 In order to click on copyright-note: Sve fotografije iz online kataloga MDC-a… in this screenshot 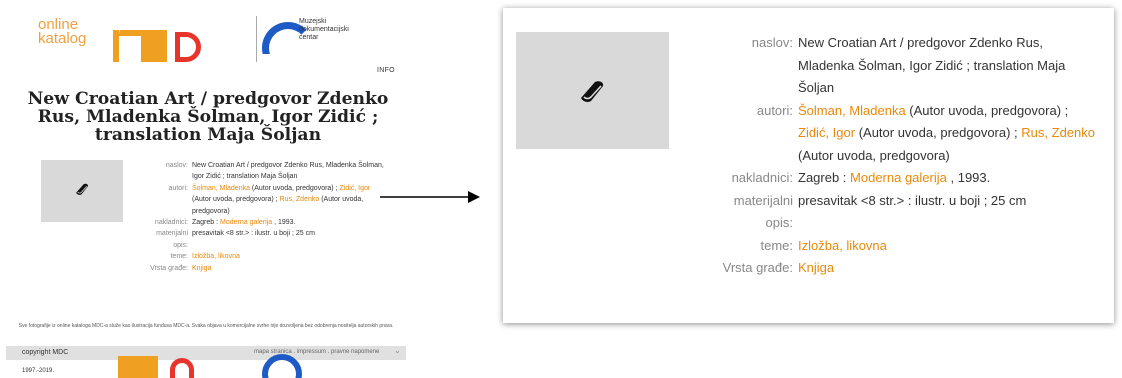, I will do `click(206, 326)`.